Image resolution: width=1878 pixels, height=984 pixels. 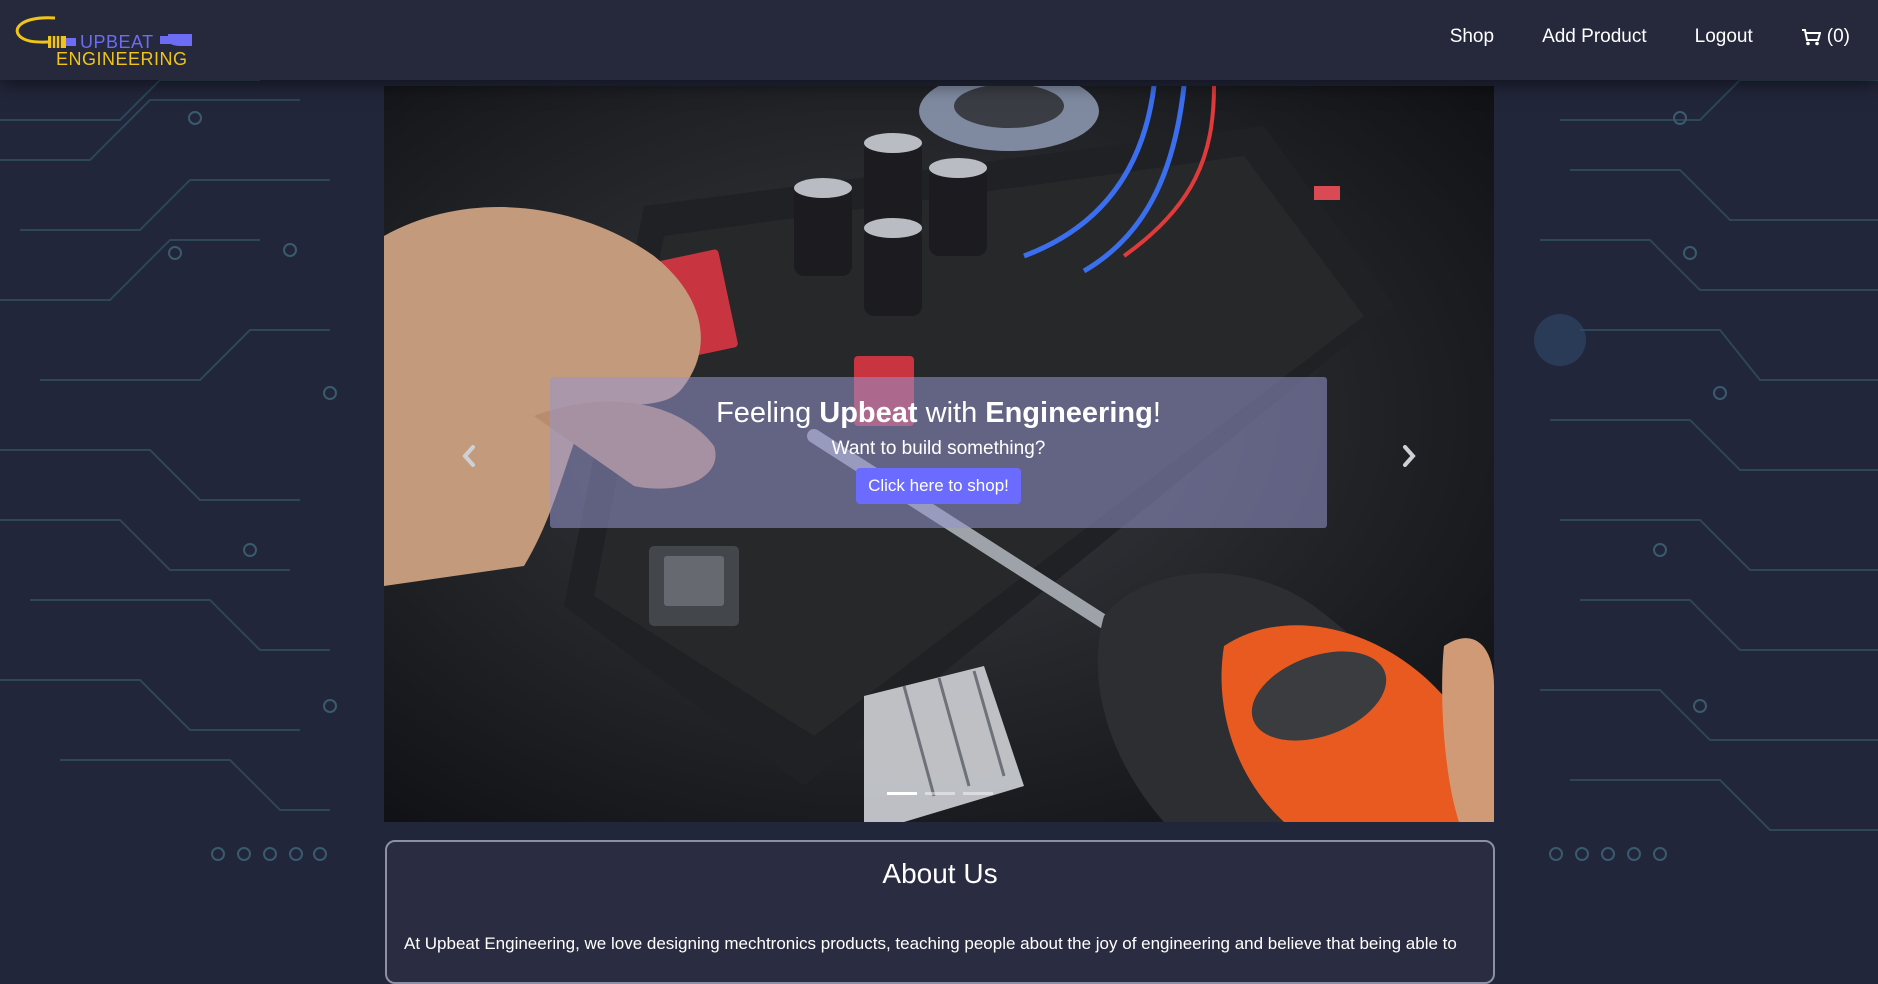 I want to click on carousel-next-button, so click(x=1409, y=456).